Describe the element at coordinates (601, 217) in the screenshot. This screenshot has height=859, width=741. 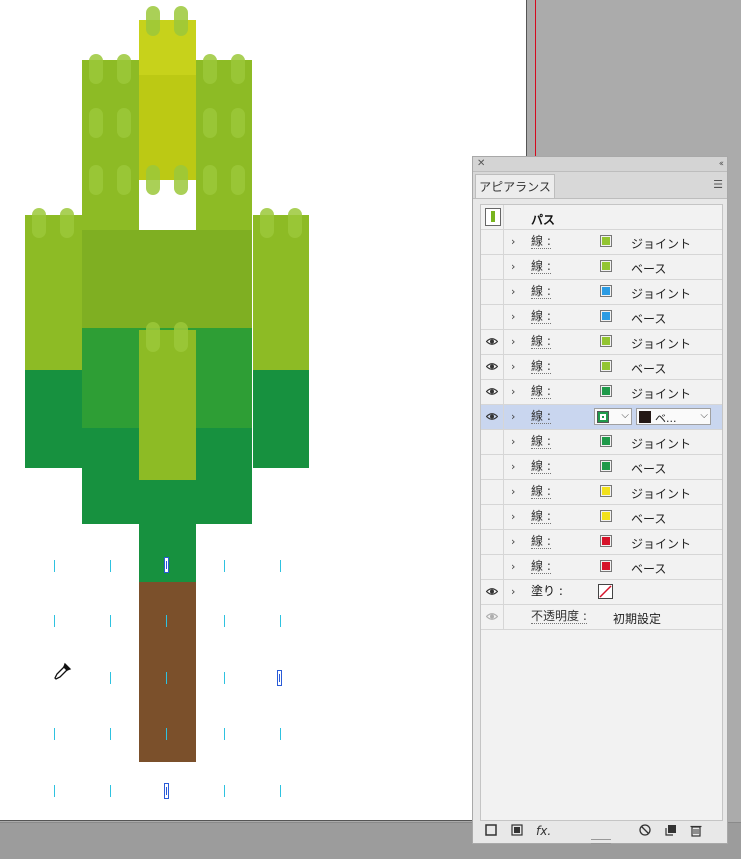
I see `appearance-title-row: パス` at that location.